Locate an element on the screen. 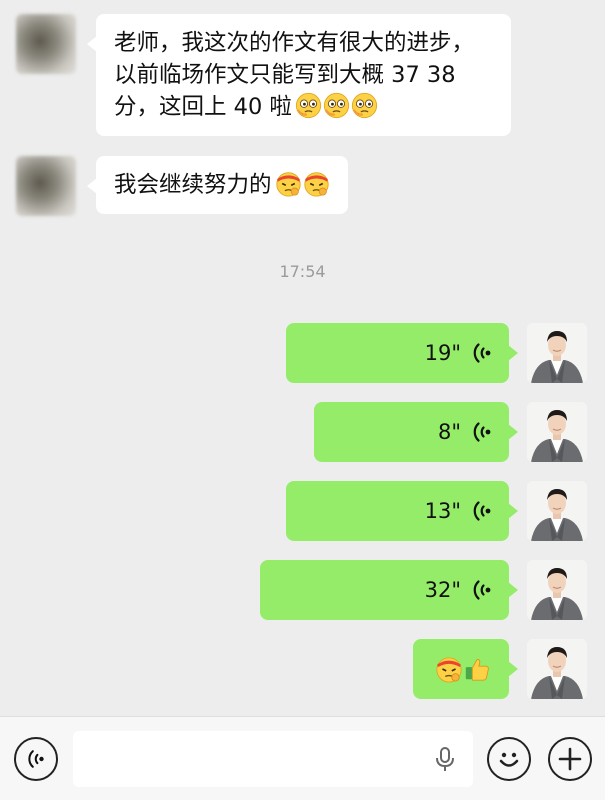 The image size is (605, 800). smiley-face-icon is located at coordinates (509, 759).